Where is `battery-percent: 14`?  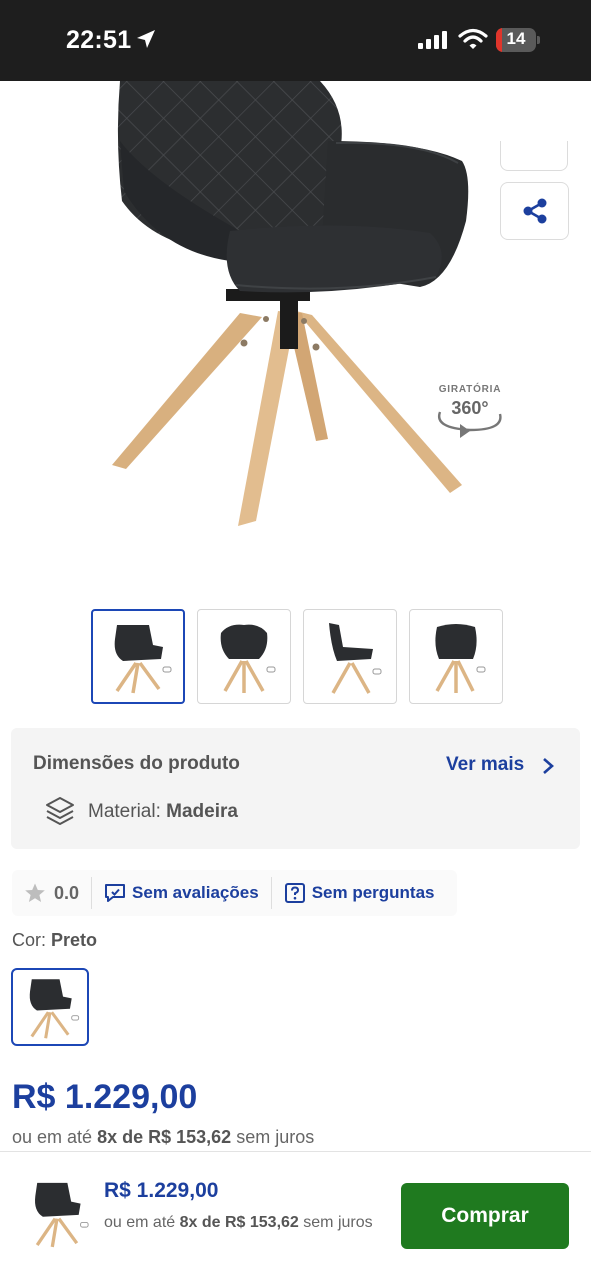 battery-percent: 14 is located at coordinates (516, 38).